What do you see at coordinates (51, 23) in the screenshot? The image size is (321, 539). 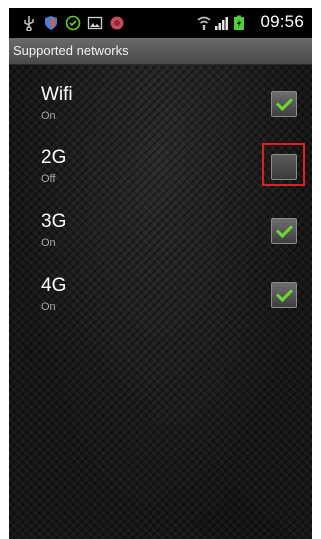 I see `shield-icon` at bounding box center [51, 23].